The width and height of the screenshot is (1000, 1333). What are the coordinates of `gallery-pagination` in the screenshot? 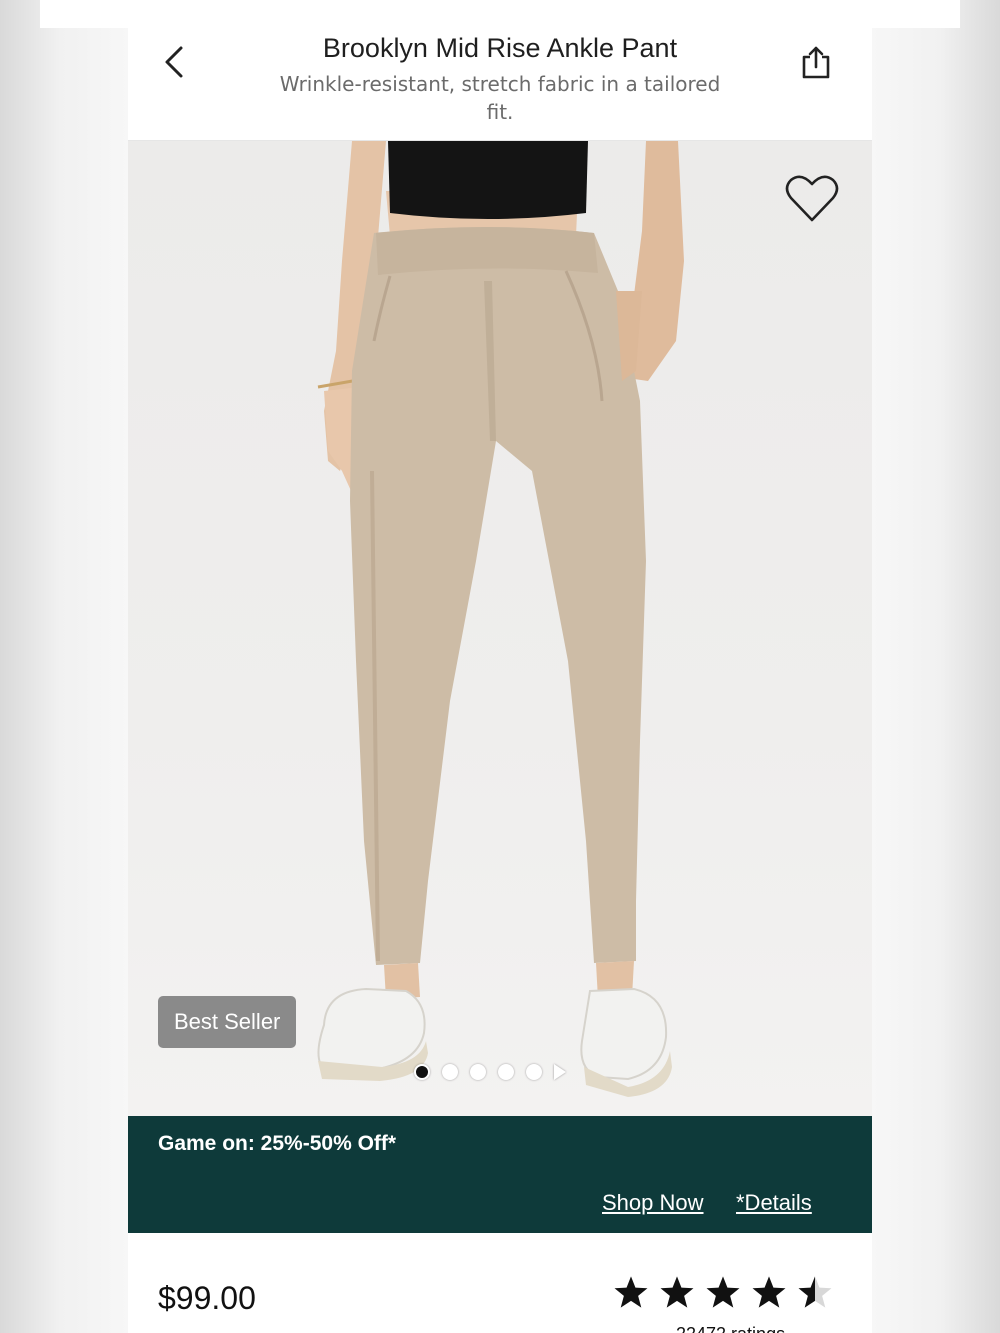 It's located at (490, 1072).